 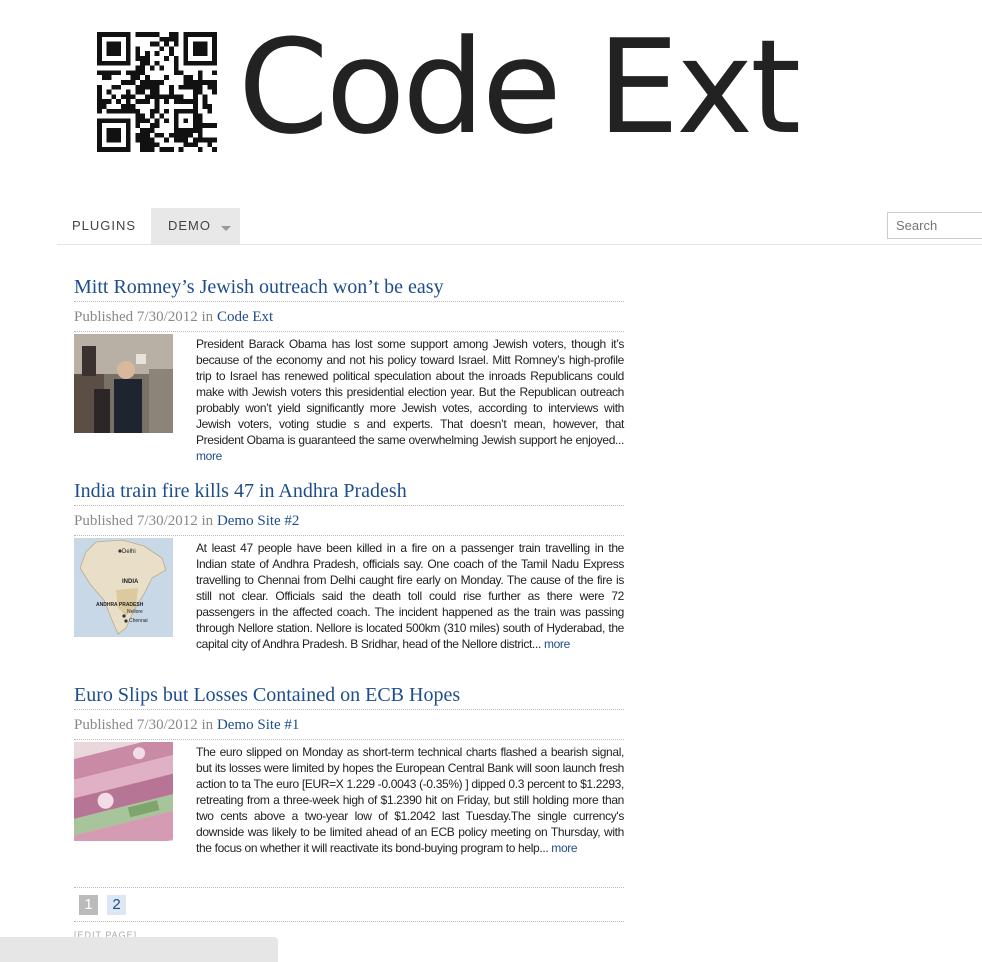 I want to click on pagination: 1 2, so click(x=349, y=904).